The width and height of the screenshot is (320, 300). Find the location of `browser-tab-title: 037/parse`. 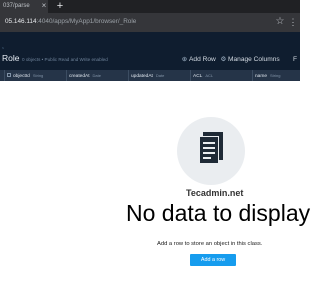

browser-tab-title: 037/parse is located at coordinates (16, 6).